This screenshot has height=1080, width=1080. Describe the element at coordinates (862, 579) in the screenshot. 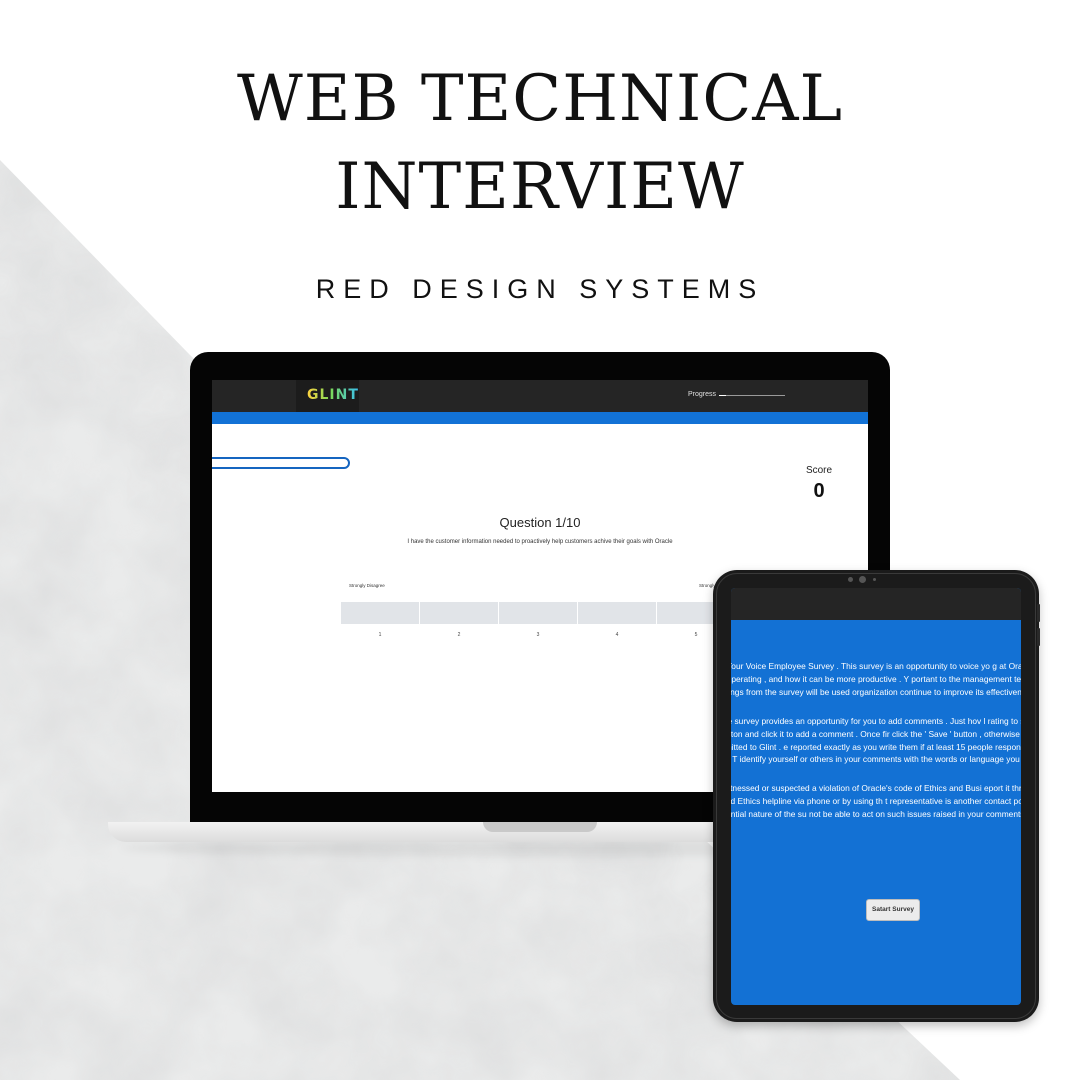

I see `tablet-camera-icon` at that location.